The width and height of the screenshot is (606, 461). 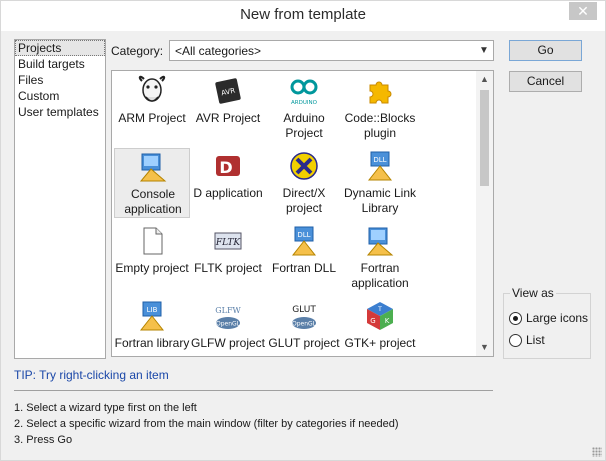 What do you see at coordinates (380, 275) in the screenshot?
I see `template-label: Fortran application` at bounding box center [380, 275].